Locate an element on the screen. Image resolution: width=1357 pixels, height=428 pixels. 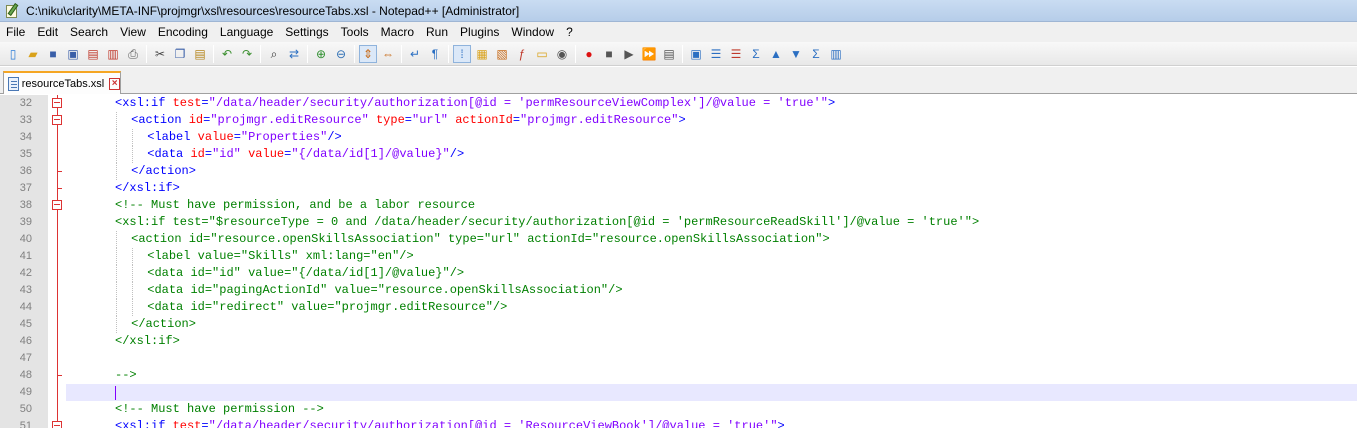
tab-resourcetabs-xsl: resourceTabs.xsl × is located at coordinates (62, 82).